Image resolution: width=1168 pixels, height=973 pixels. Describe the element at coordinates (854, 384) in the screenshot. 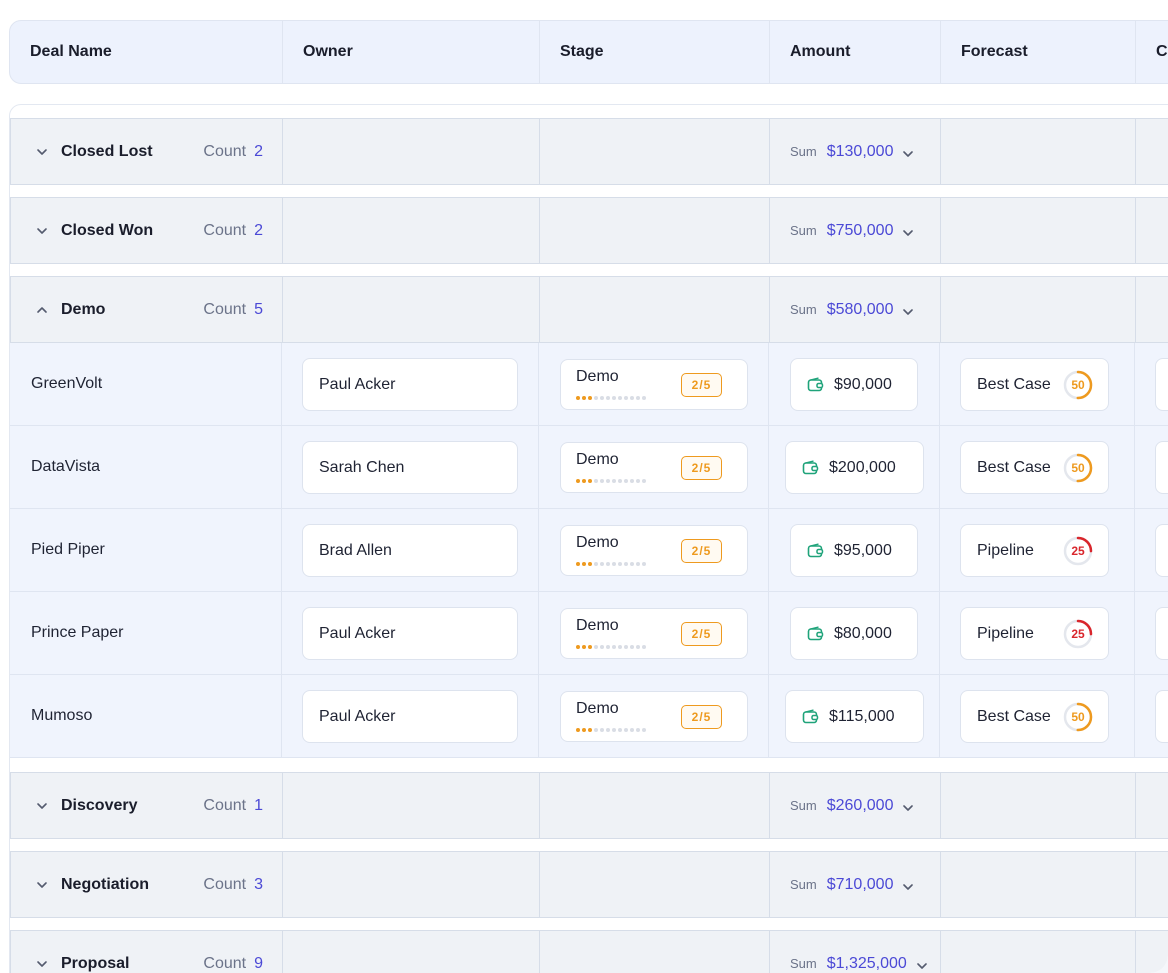

I see `amount-field: $90,000` at that location.